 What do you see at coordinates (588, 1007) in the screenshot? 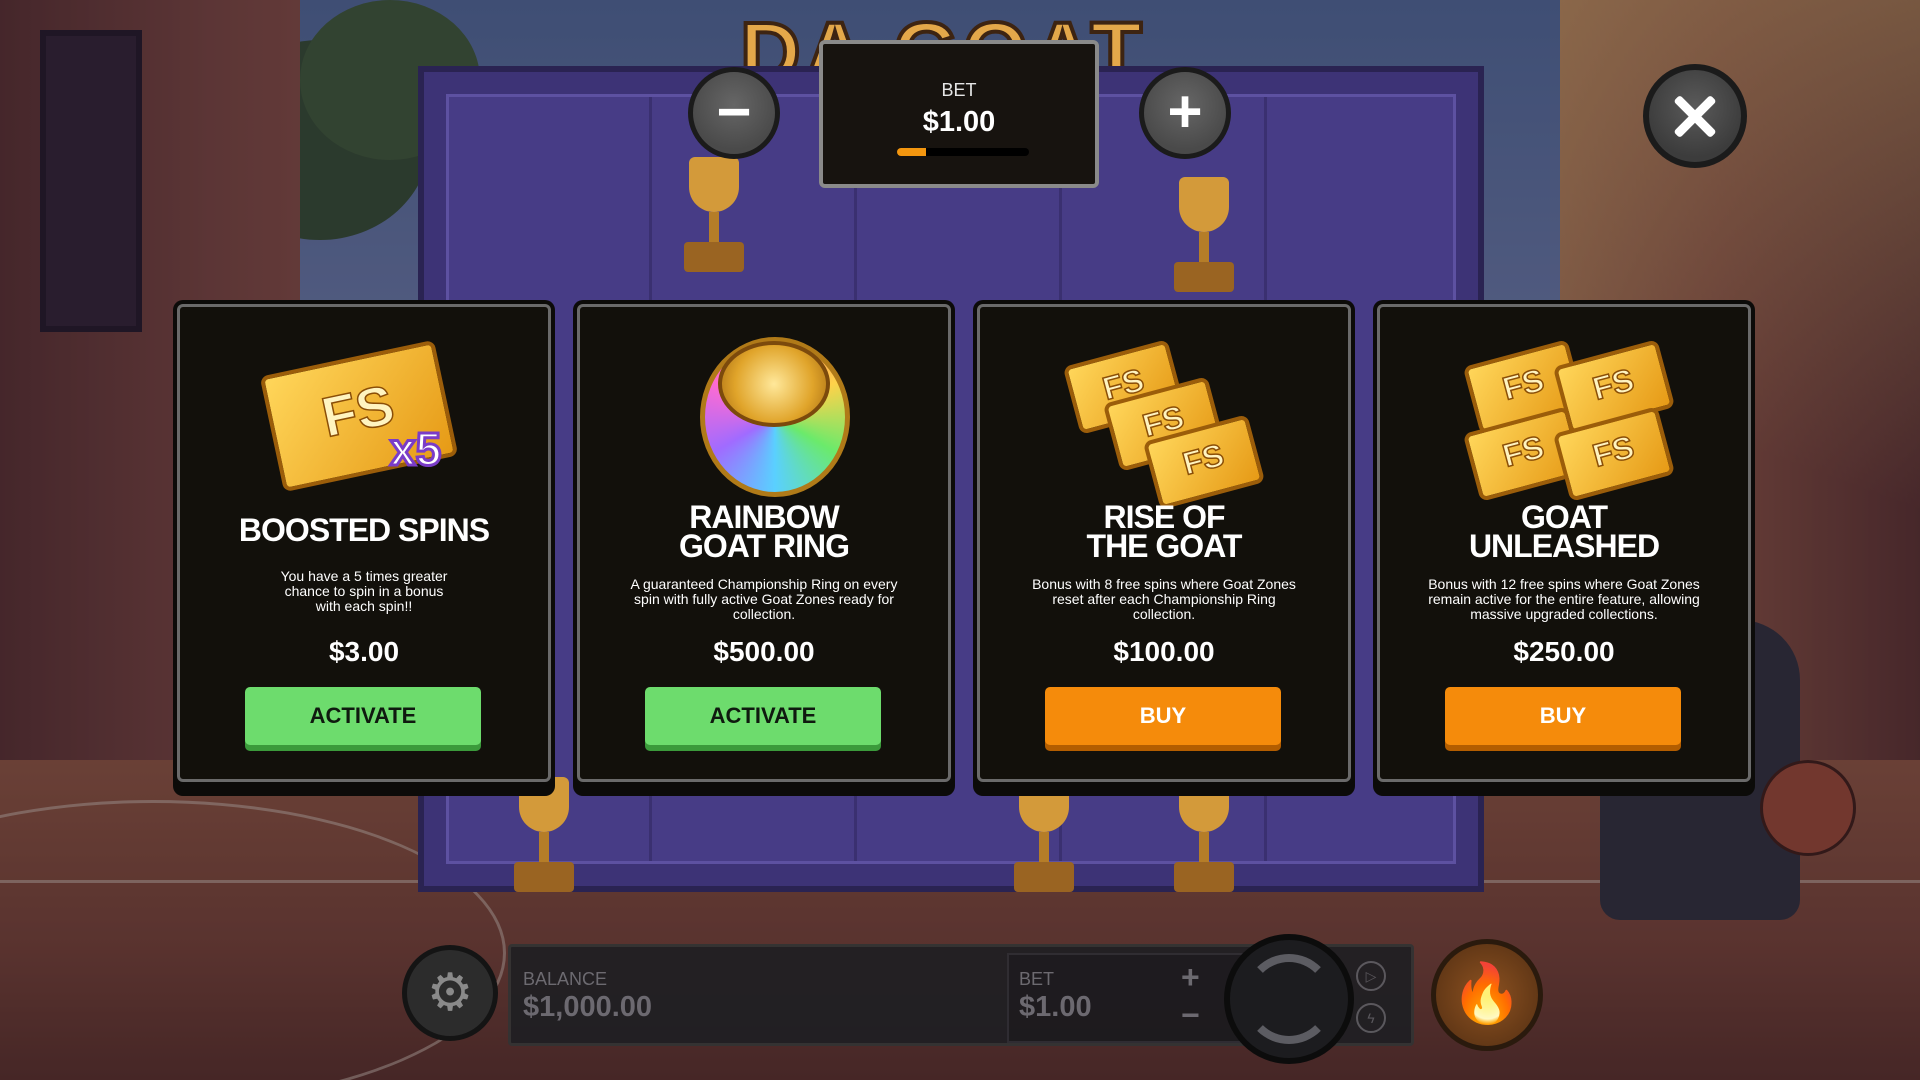
I see `balance-value: $1,000.00` at bounding box center [588, 1007].